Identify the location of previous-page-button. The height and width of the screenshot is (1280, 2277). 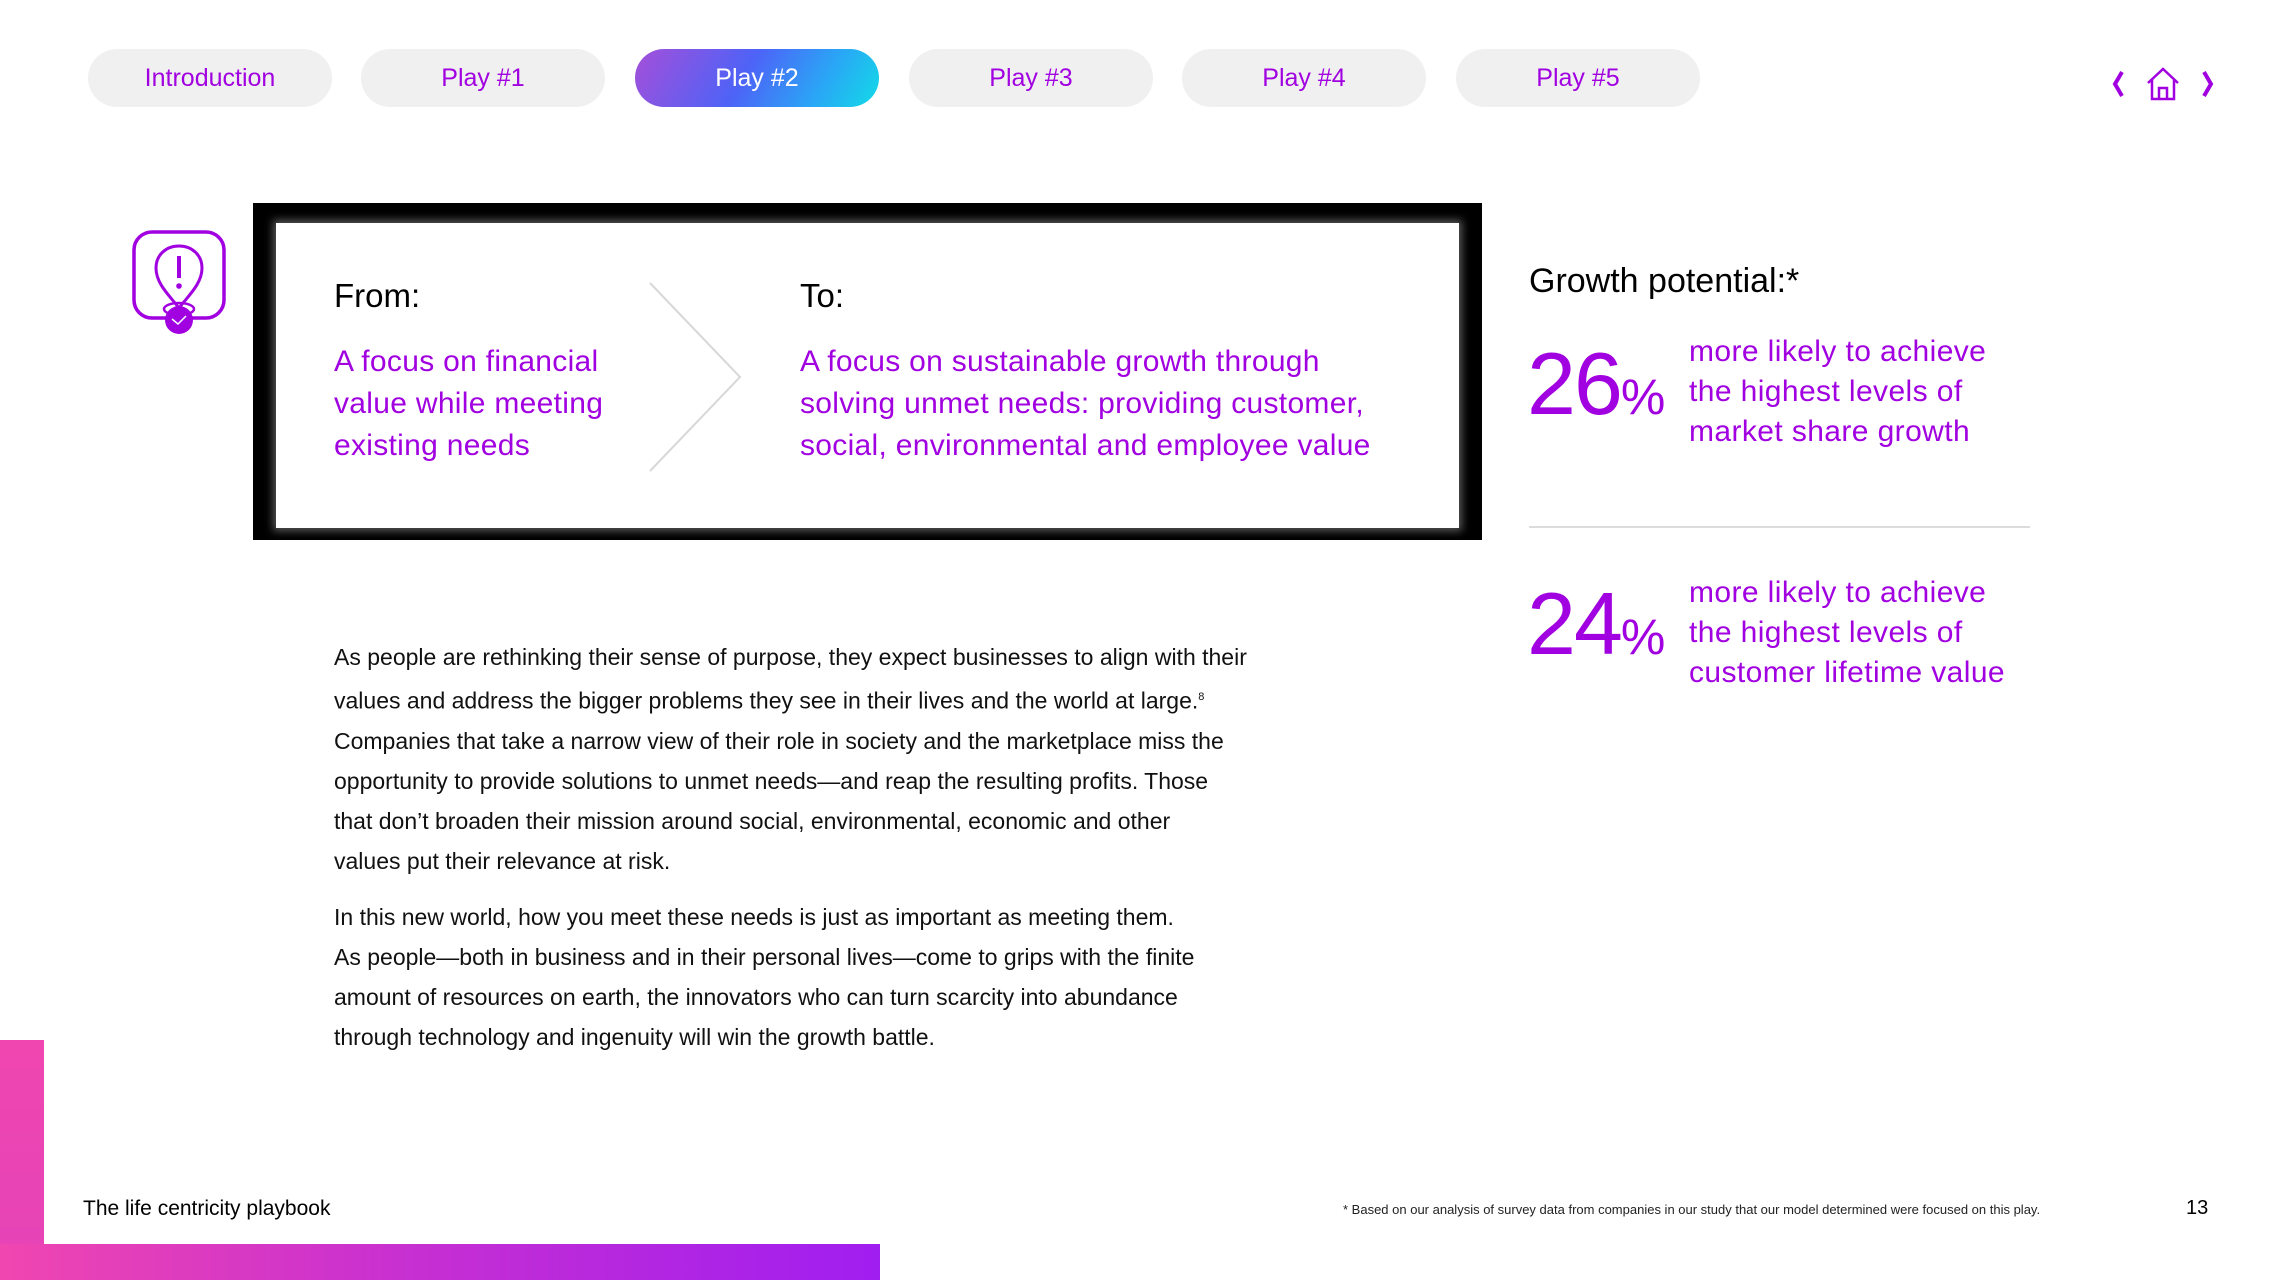
(2118, 84).